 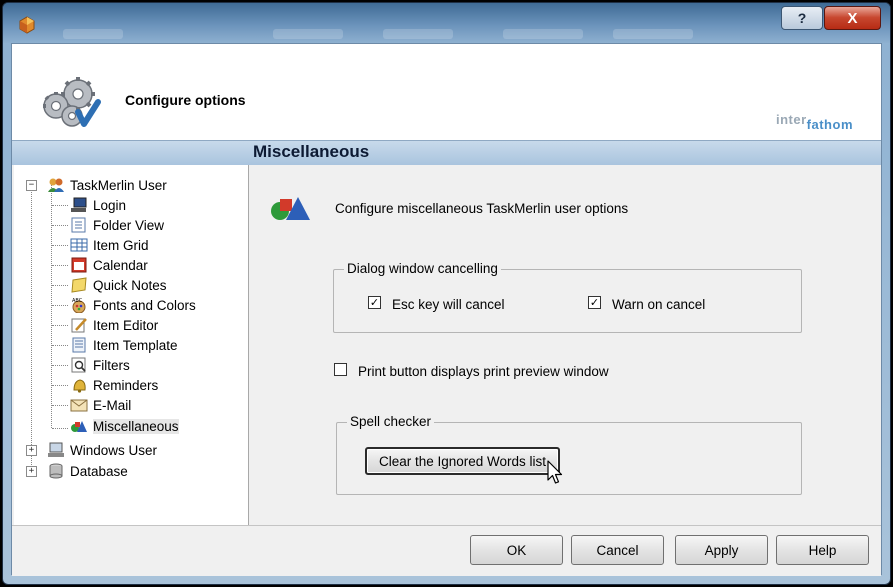 I want to click on note-icon, so click(x=79, y=285).